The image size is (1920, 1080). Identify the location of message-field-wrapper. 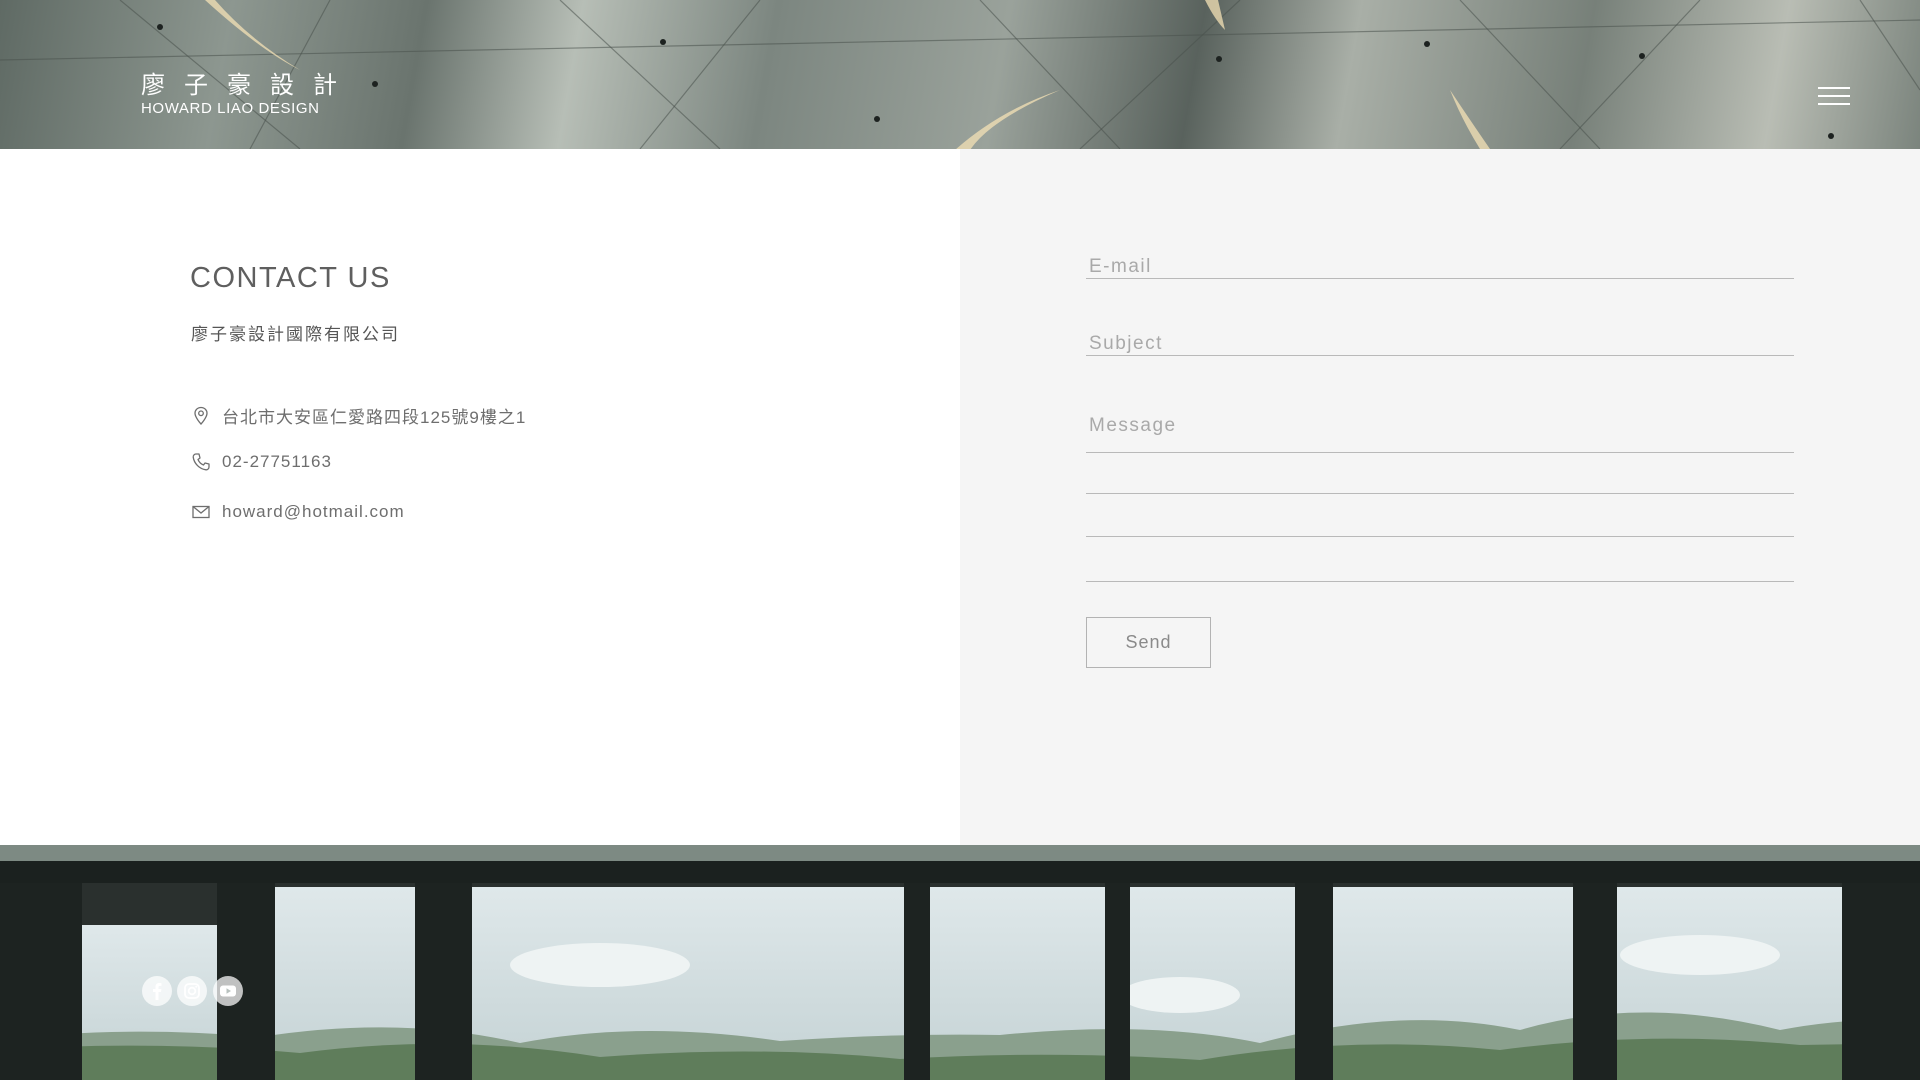
(1443, 428).